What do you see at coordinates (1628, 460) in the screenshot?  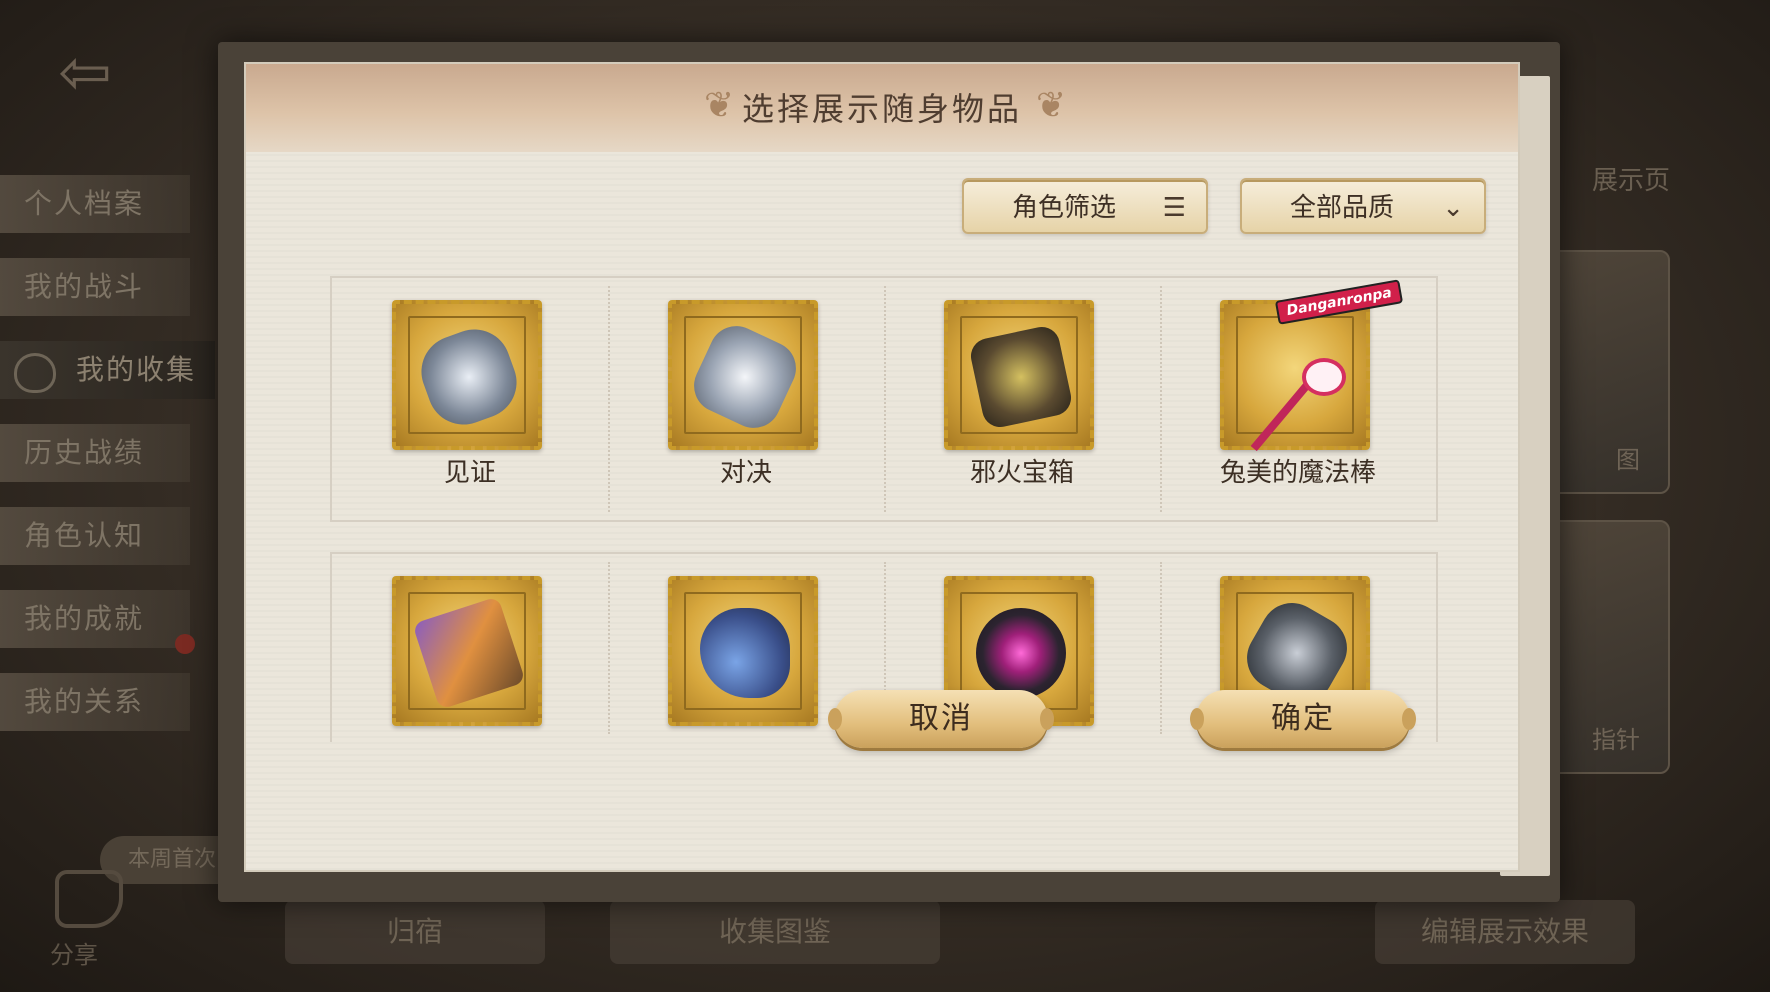 I see `right-card-label: 图` at bounding box center [1628, 460].